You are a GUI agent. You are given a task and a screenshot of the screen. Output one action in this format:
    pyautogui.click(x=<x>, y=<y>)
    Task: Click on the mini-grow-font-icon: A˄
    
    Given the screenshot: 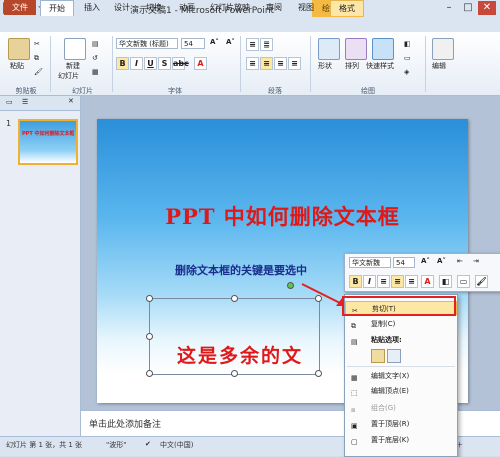 What is the action you would take?
    pyautogui.click(x=425, y=261)
    